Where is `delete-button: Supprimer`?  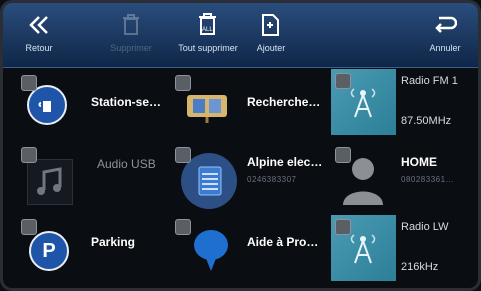
delete-button: Supprimer is located at coordinates (131, 35).